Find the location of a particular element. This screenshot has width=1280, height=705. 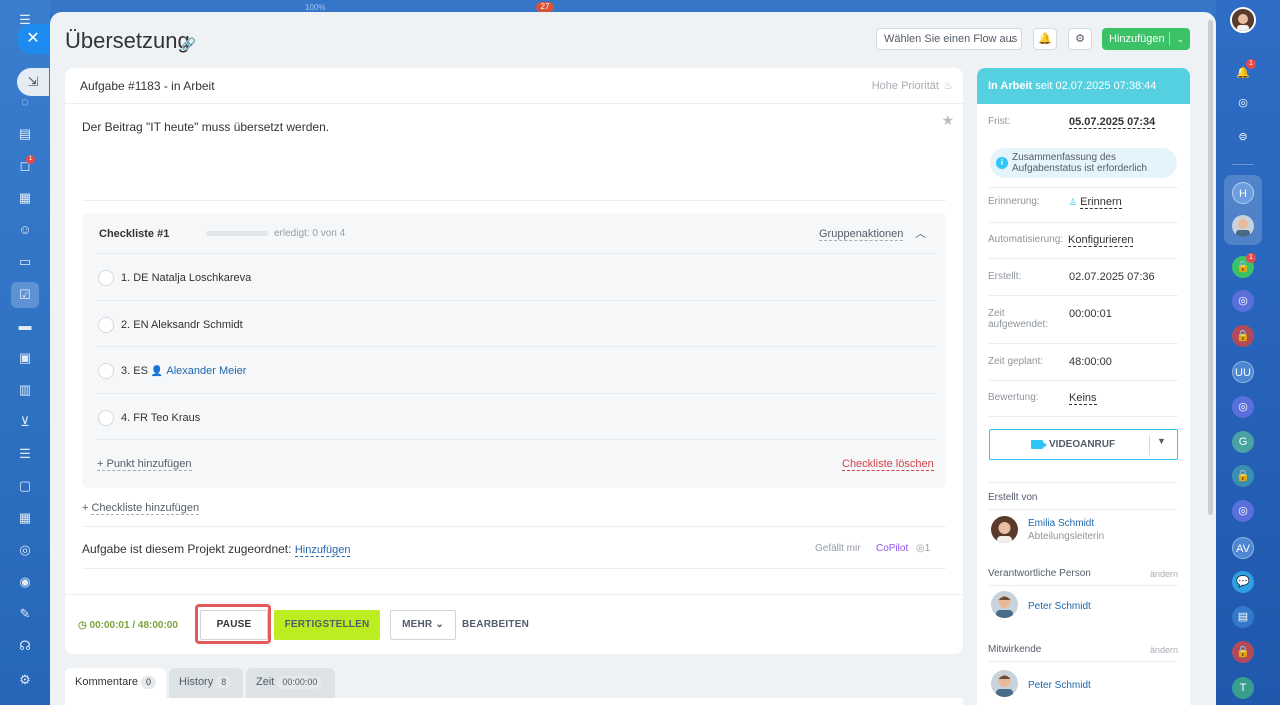

participant-name: Peter Schmidt is located at coordinates (1059, 685).